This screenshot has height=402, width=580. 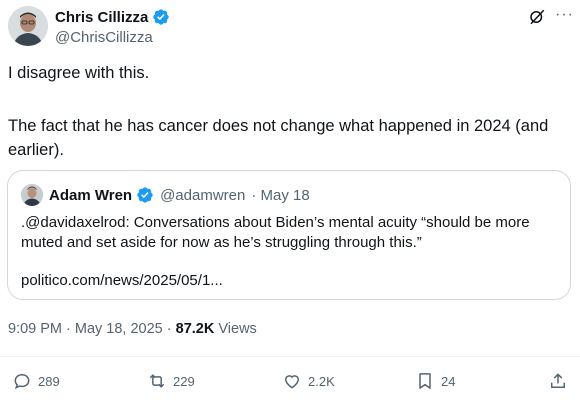 What do you see at coordinates (280, 195) in the screenshot?
I see `quoted-date: · May 18` at bounding box center [280, 195].